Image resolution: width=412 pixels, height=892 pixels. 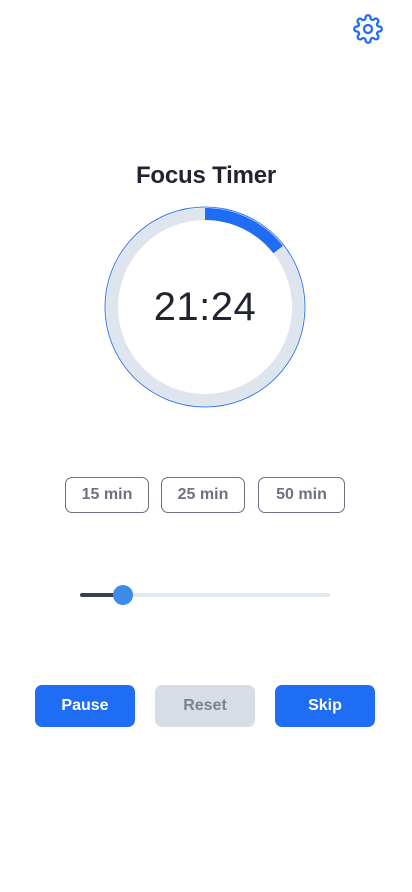 What do you see at coordinates (107, 495) in the screenshot?
I see `preset-15-button: 15 min` at bounding box center [107, 495].